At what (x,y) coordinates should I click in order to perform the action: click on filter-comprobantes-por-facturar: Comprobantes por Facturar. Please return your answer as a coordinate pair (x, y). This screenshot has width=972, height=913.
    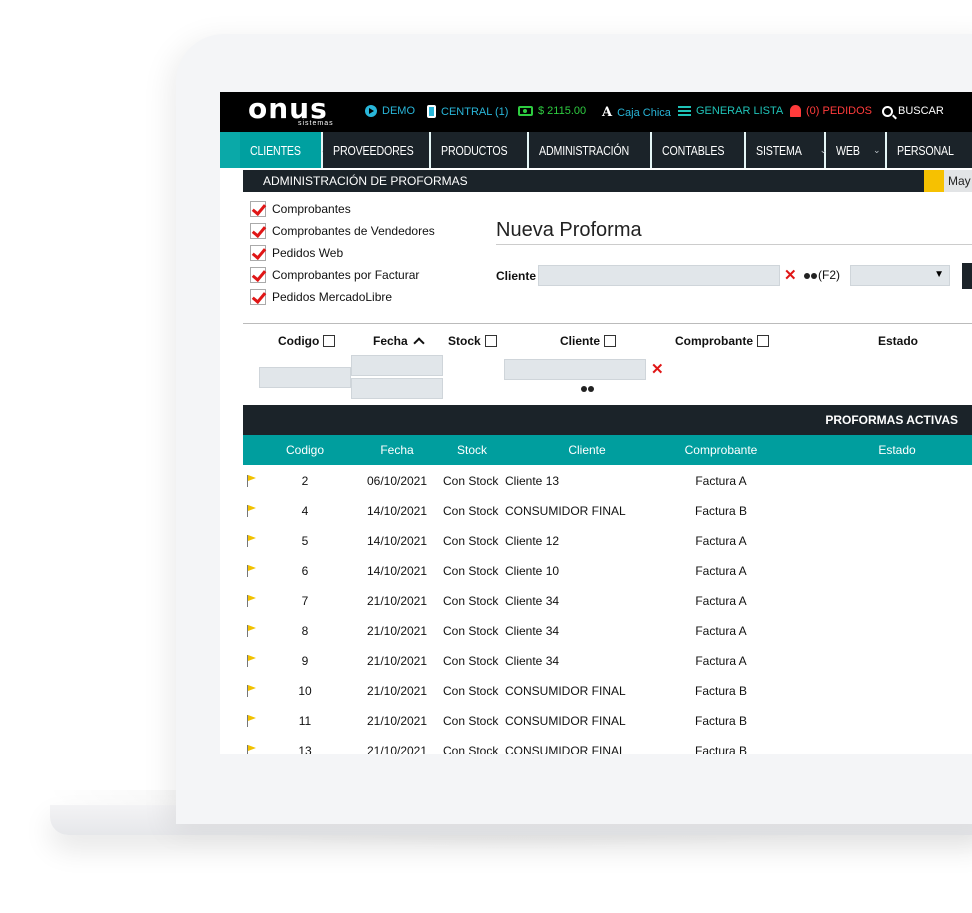
    Looking at the image, I should click on (342, 275).